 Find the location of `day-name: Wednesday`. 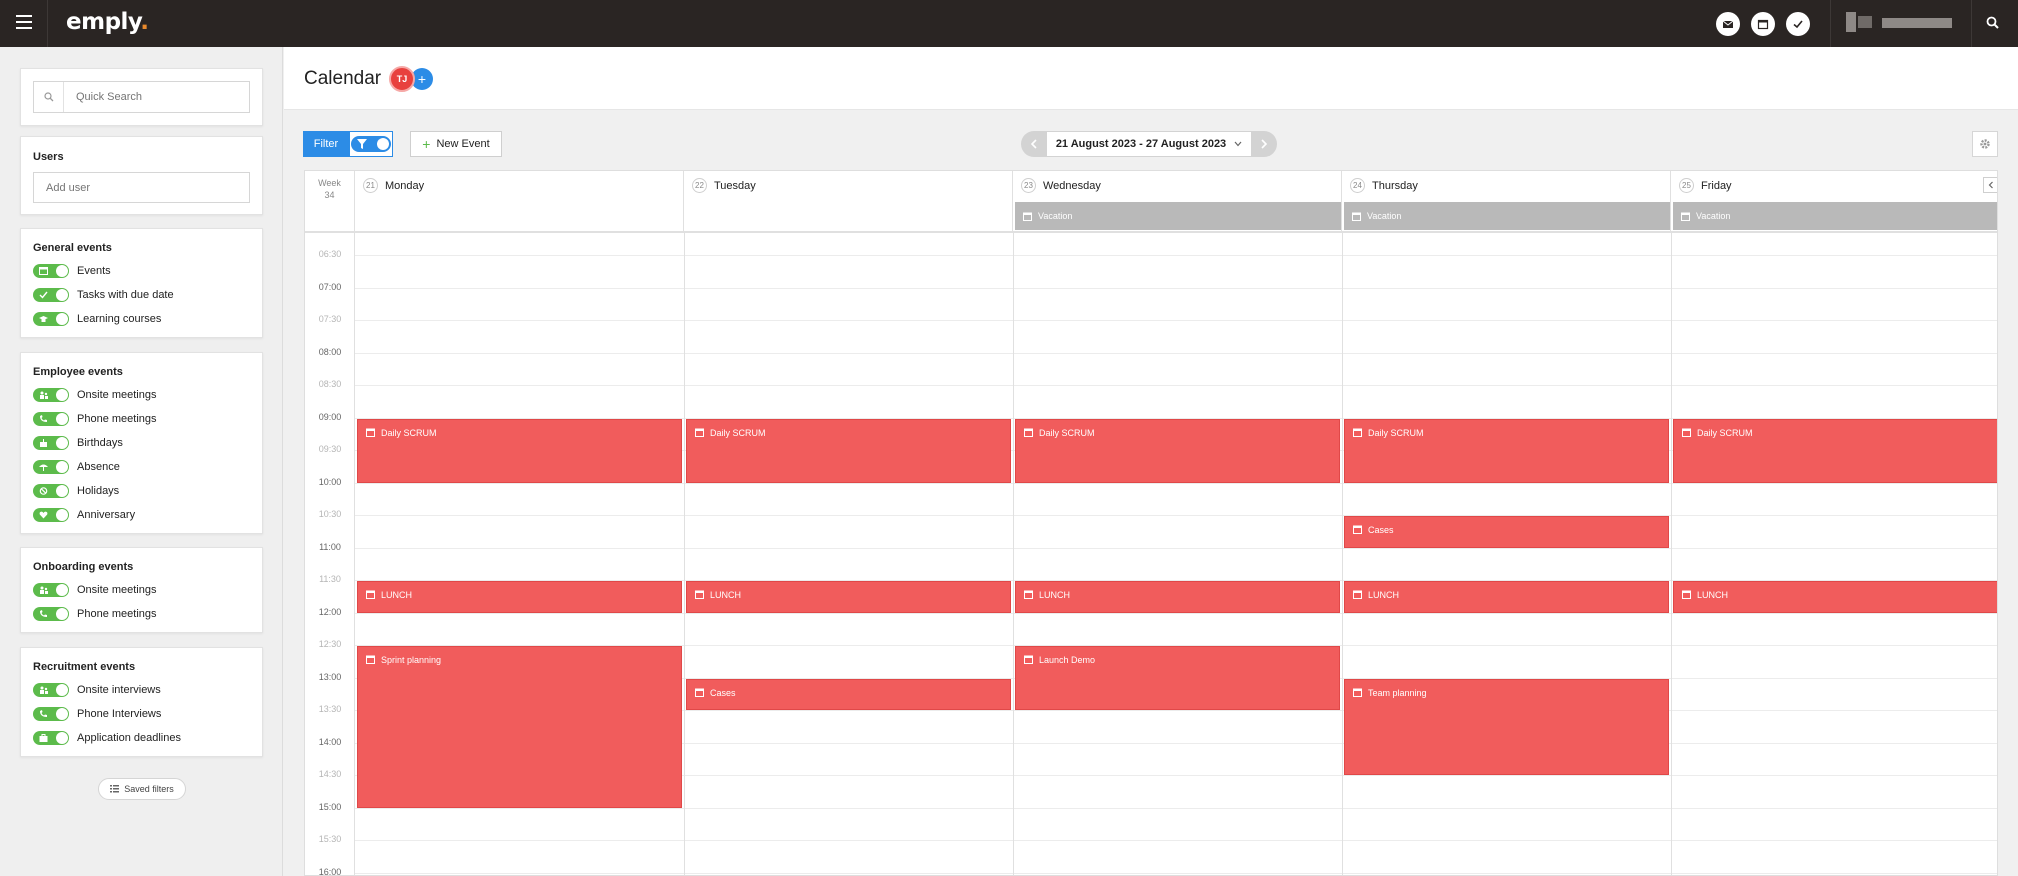

day-name: Wednesday is located at coordinates (1072, 186).